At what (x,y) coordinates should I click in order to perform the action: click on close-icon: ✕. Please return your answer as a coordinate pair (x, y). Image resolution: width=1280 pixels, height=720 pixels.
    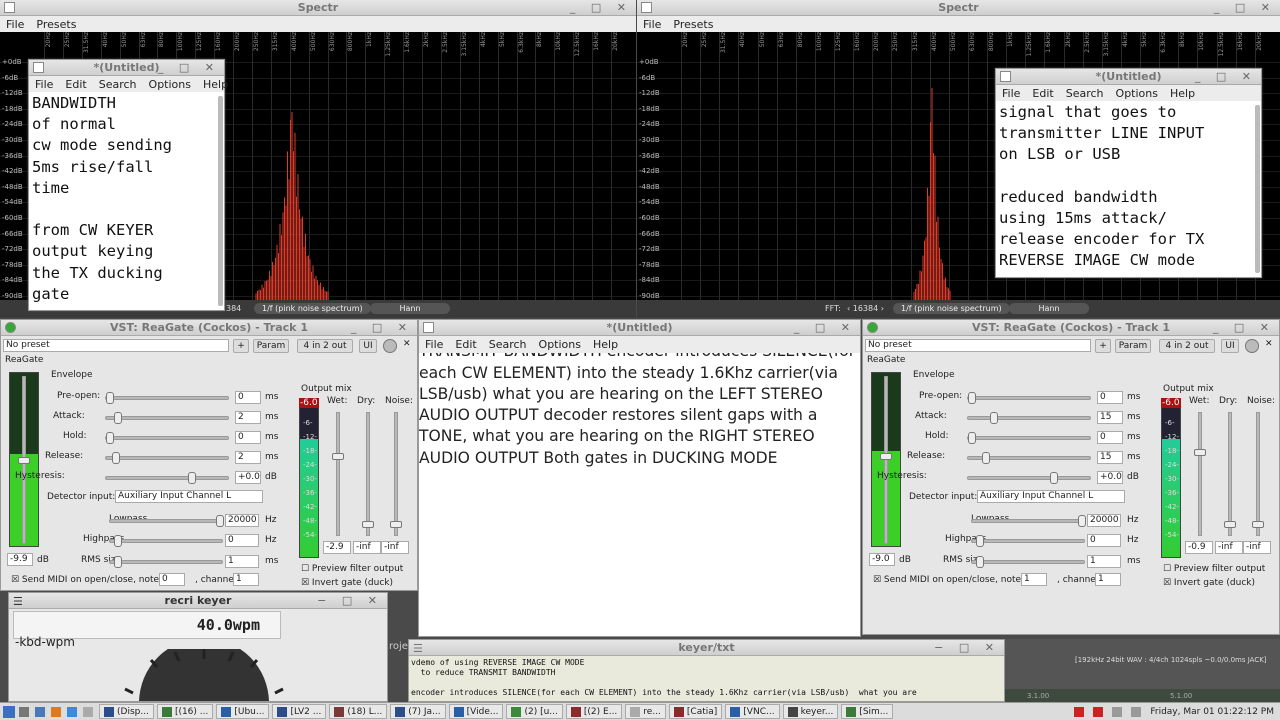
    Looking at the image, I should click on (407, 344).